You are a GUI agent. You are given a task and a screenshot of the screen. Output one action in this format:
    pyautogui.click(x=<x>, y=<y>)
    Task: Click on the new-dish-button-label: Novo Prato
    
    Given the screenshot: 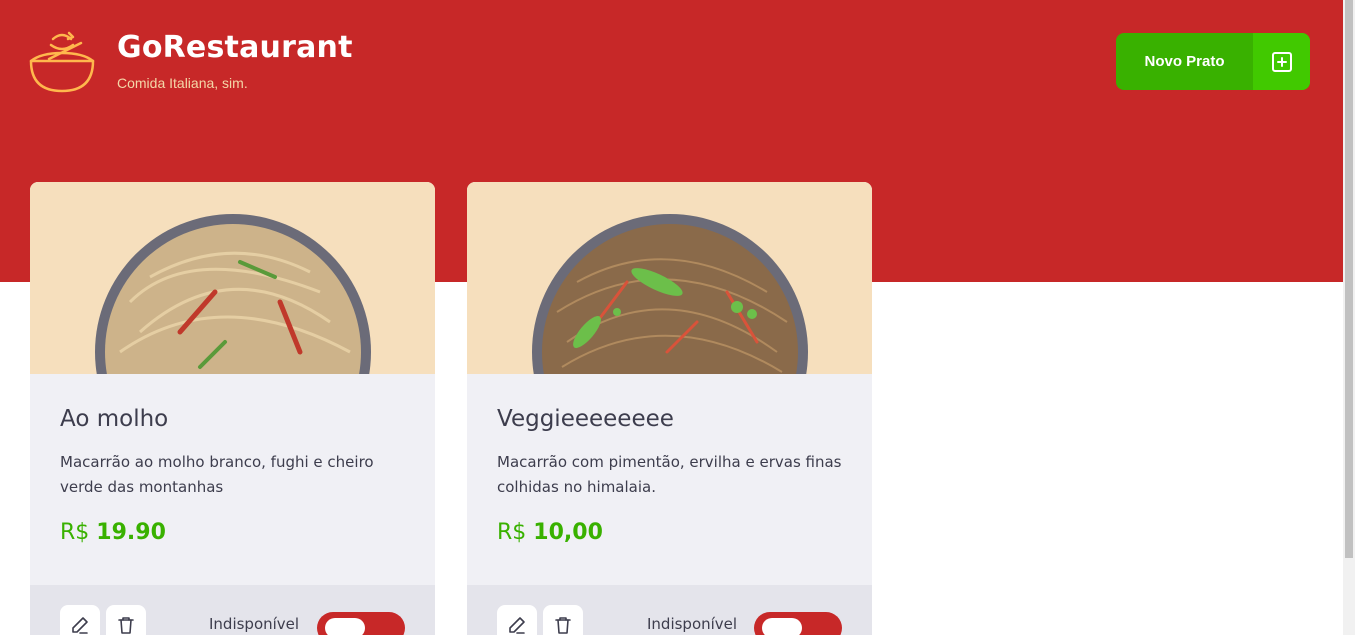 What is the action you would take?
    pyautogui.click(x=1184, y=61)
    